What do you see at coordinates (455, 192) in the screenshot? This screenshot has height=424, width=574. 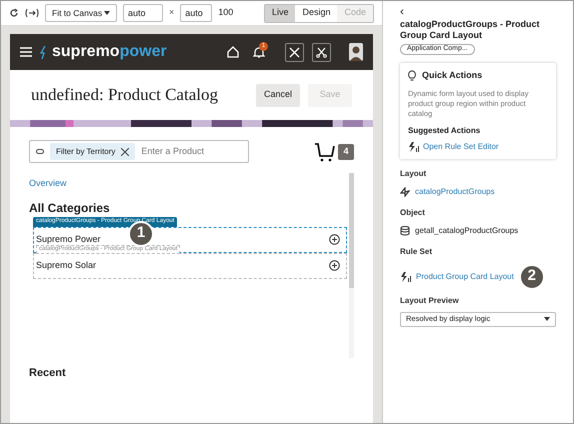 I see `field-link: catalogProductGroups` at bounding box center [455, 192].